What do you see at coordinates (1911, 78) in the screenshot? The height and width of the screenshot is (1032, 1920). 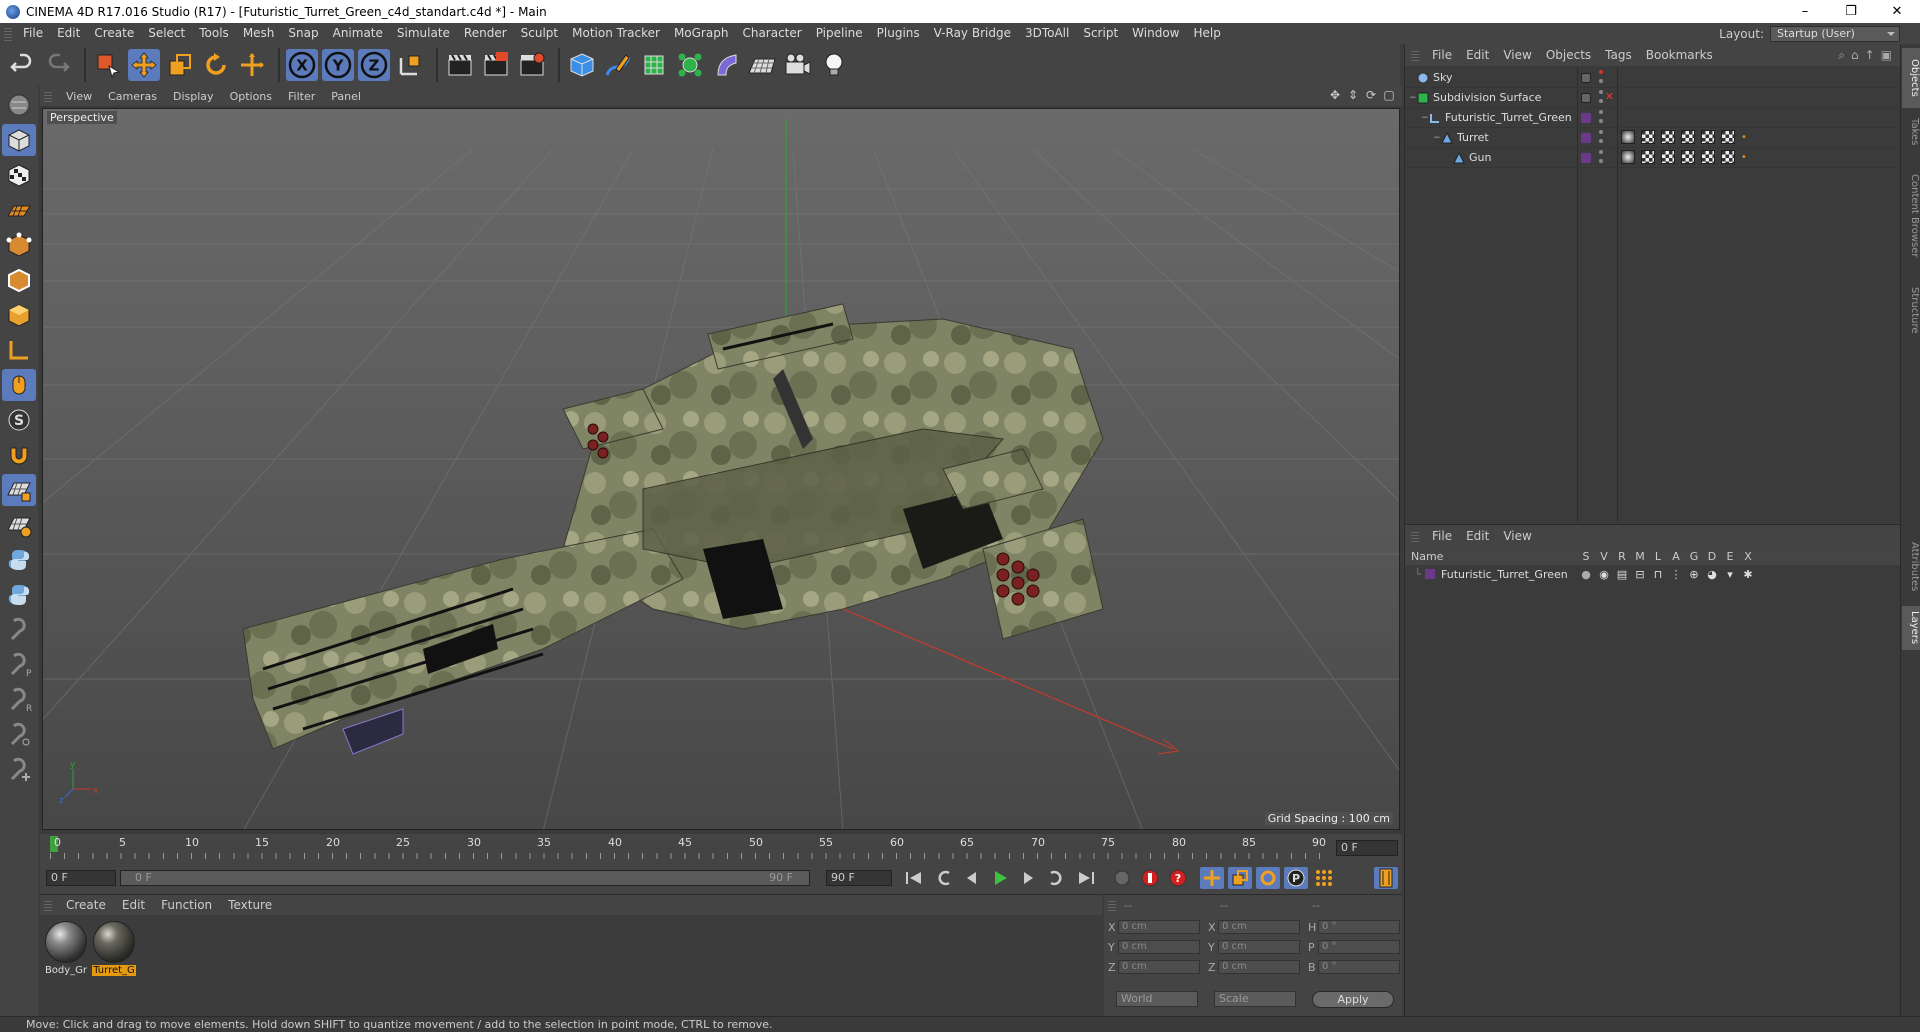 I see `side-tab-objects: Objects` at bounding box center [1911, 78].